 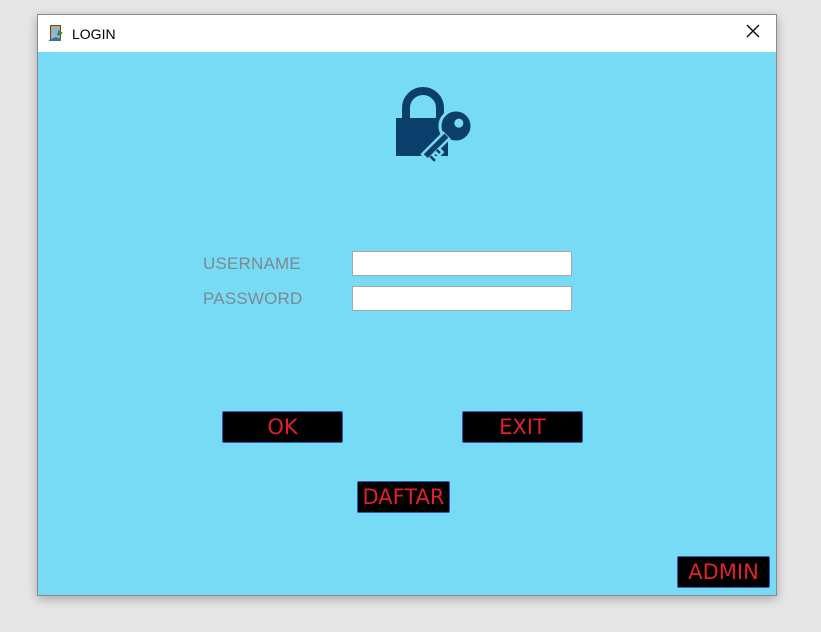 I want to click on title-bar: LOGIN, so click(x=407, y=33).